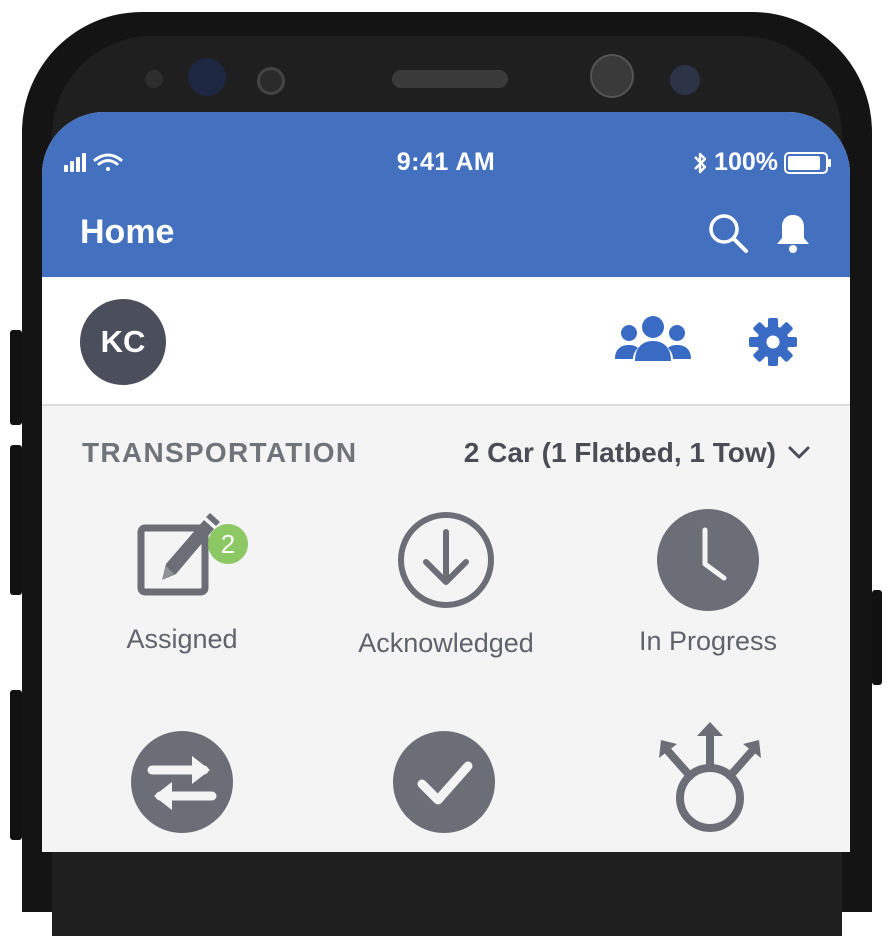  What do you see at coordinates (653, 342) in the screenshot?
I see `team-icon` at bounding box center [653, 342].